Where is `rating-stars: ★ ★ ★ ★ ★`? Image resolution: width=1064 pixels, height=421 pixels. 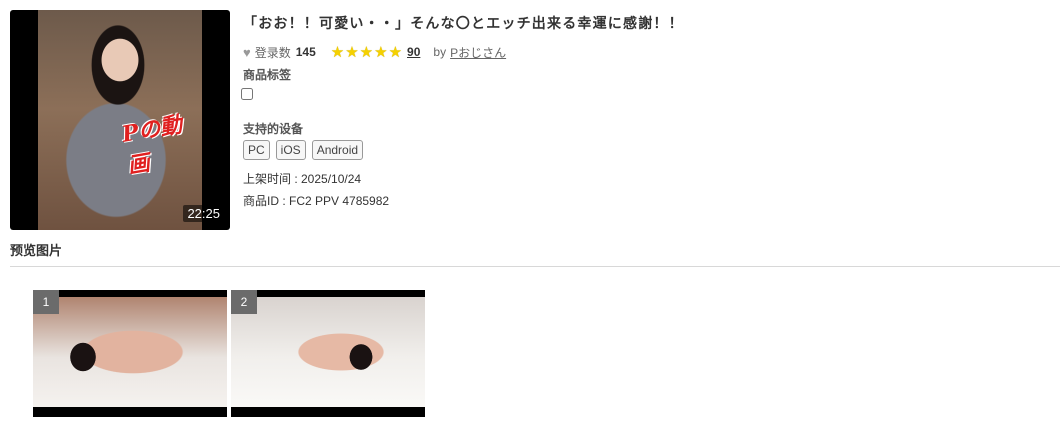
rating-stars: ★ ★ ★ ★ ★ is located at coordinates (367, 52).